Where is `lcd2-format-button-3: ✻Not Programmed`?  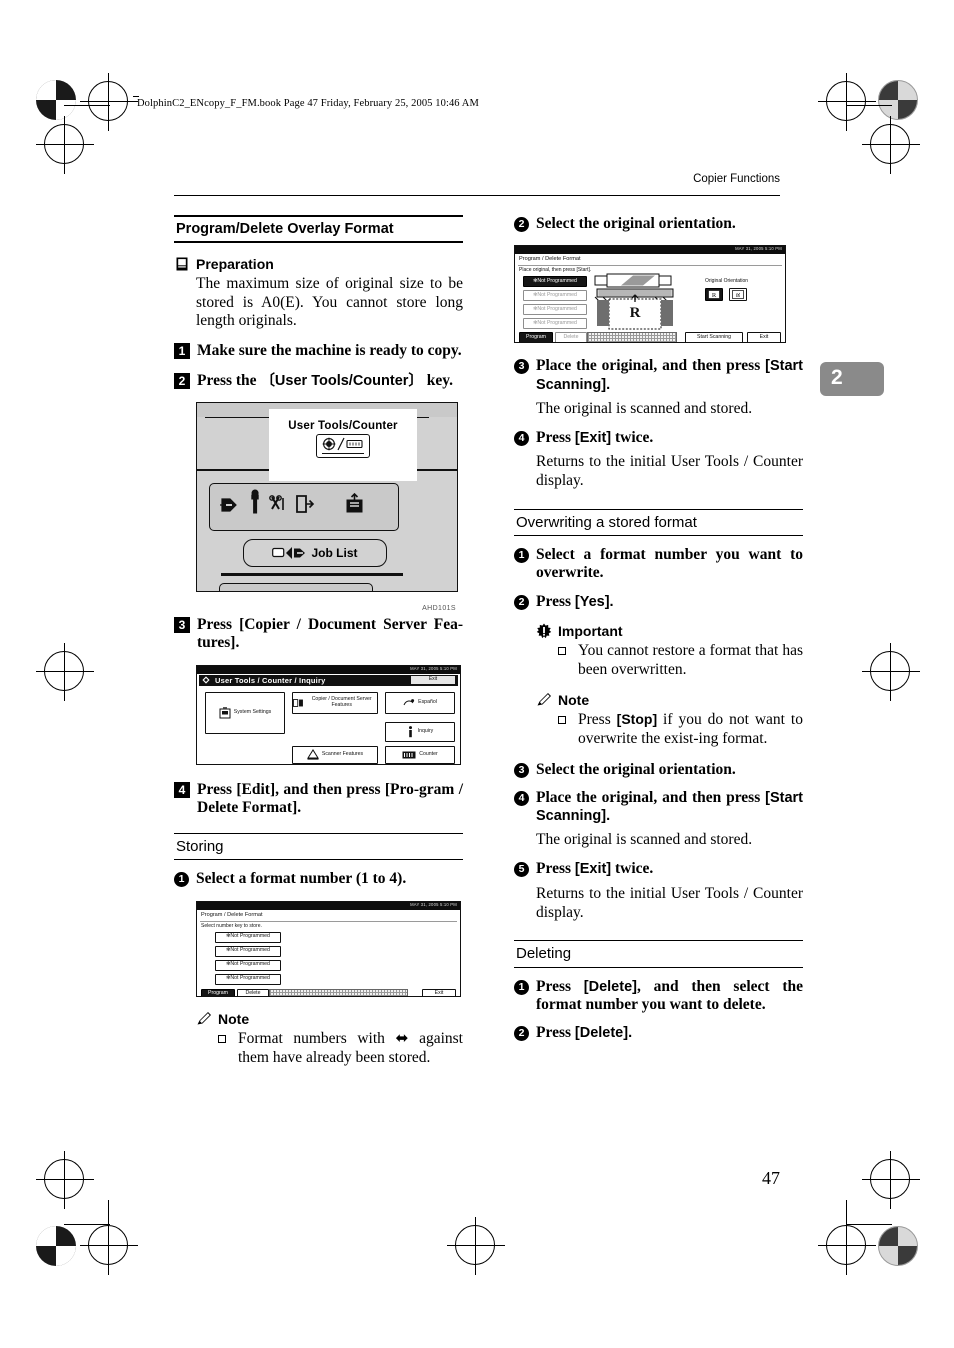
lcd2-format-button-3: ✻Not Programmed is located at coordinates (248, 965).